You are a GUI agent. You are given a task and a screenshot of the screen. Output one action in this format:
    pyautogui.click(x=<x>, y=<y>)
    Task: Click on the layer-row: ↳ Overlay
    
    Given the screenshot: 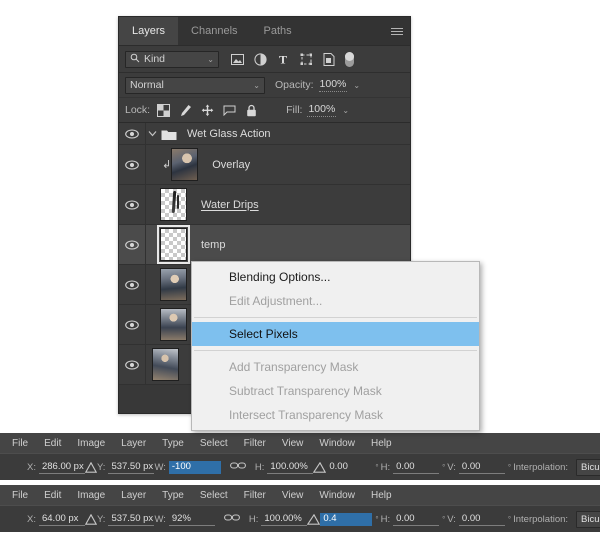 What is the action you would take?
    pyautogui.click(x=264, y=165)
    